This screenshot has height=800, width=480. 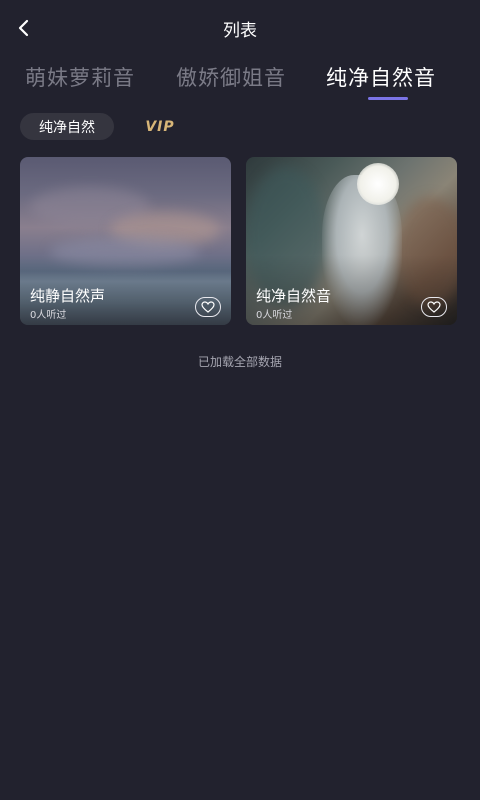 What do you see at coordinates (240, 31) in the screenshot?
I see `page-title: 列表` at bounding box center [240, 31].